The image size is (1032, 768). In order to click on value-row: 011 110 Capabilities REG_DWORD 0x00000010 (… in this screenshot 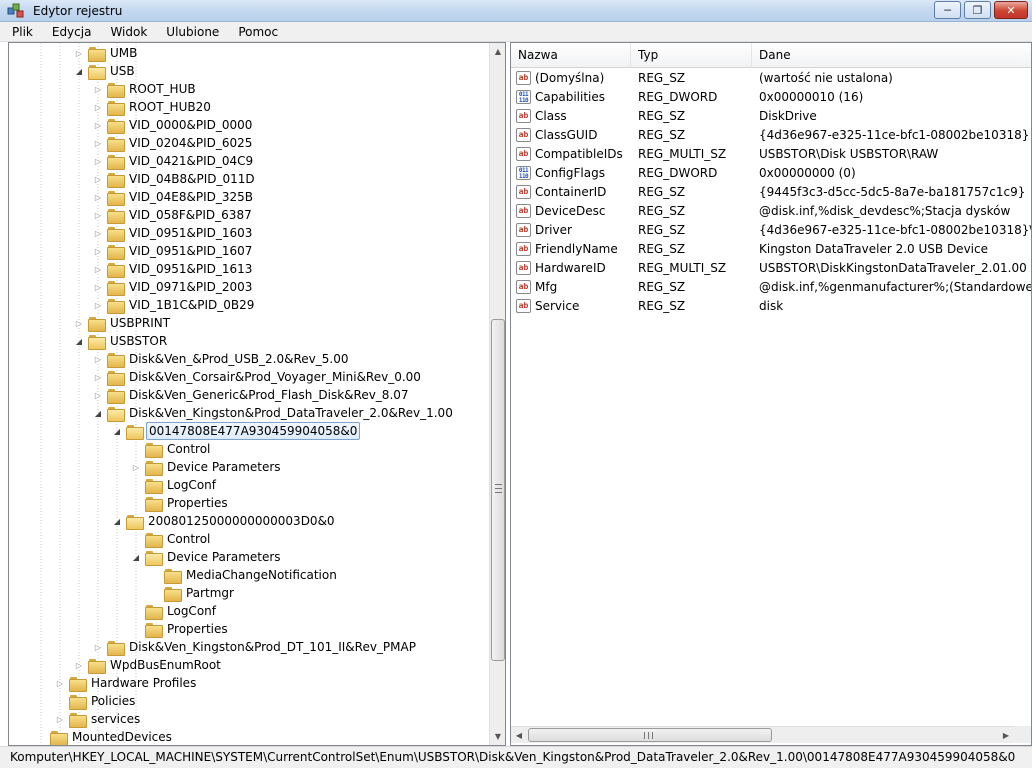, I will do `click(771, 97)`.